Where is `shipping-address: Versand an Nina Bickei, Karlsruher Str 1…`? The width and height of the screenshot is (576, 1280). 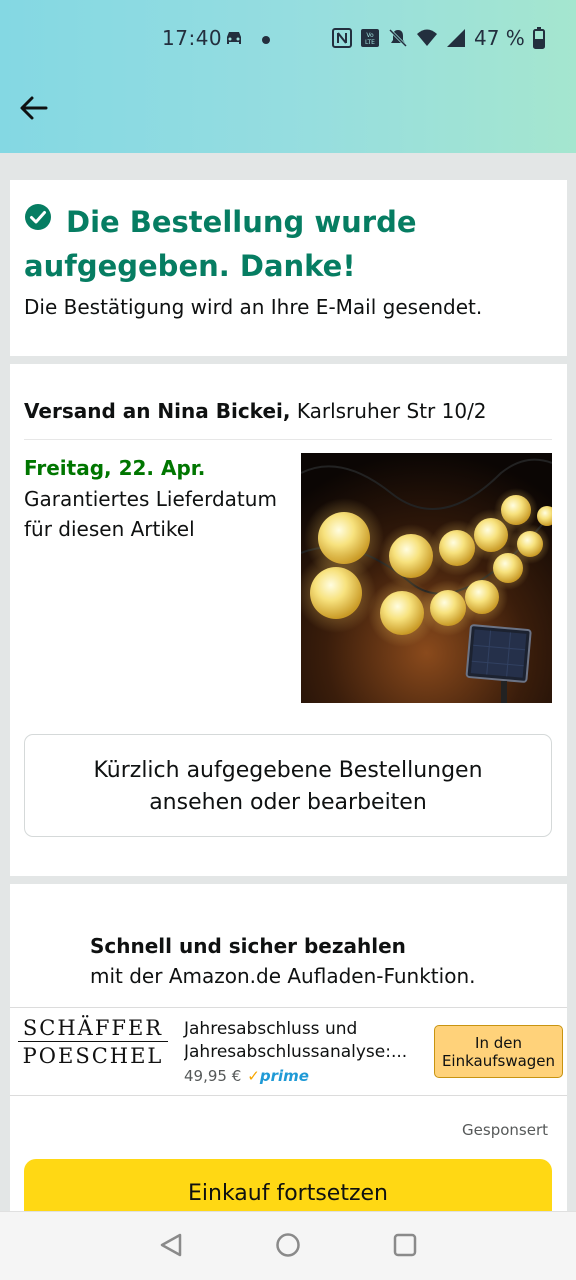 shipping-address: Versand an Nina Bickei, Karlsruher Str 1… is located at coordinates (255, 411).